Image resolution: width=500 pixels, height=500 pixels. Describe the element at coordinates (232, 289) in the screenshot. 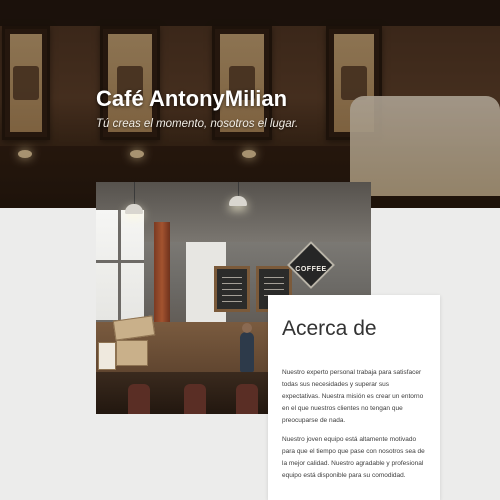

I see `photo-menu-board` at that location.